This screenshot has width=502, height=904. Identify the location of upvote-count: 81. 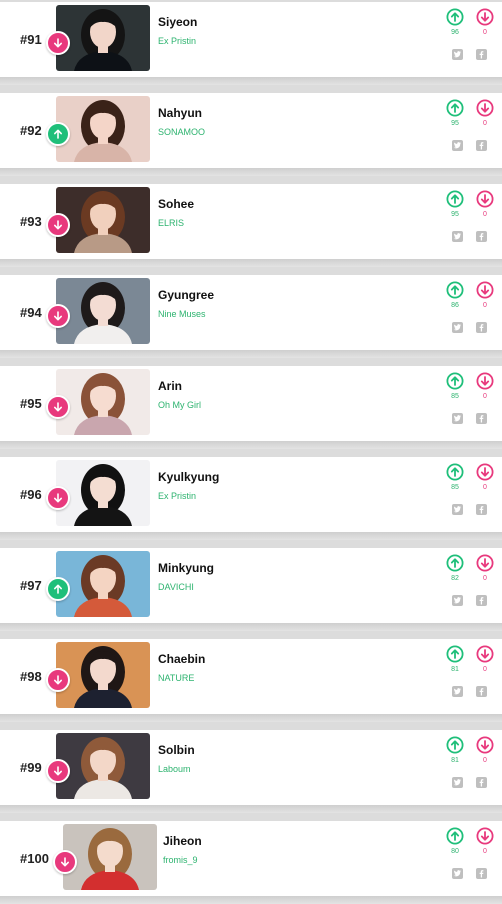
(455, 669).